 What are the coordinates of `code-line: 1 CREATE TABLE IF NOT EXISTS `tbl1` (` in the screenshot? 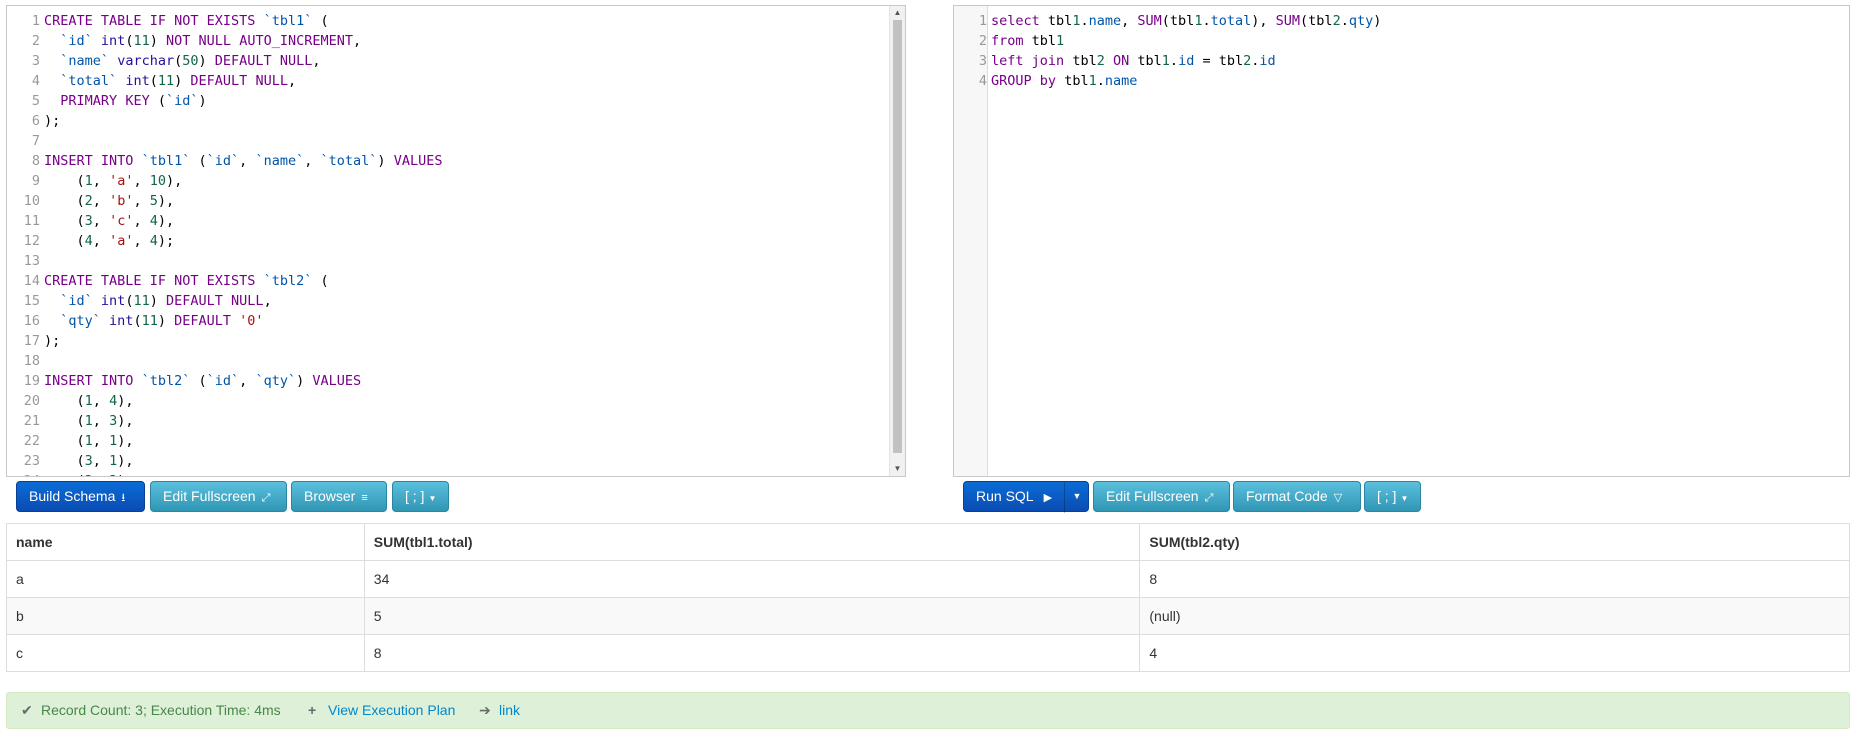 It's located at (456, 21).